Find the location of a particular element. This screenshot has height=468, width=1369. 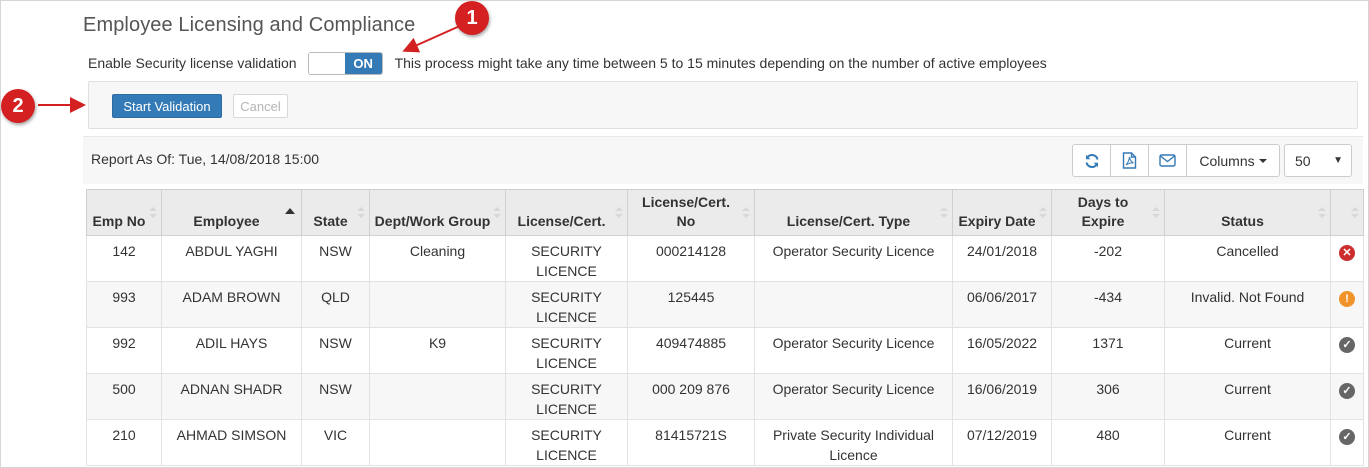

col-header-dept: Dept/Work Group is located at coordinates (437, 212).